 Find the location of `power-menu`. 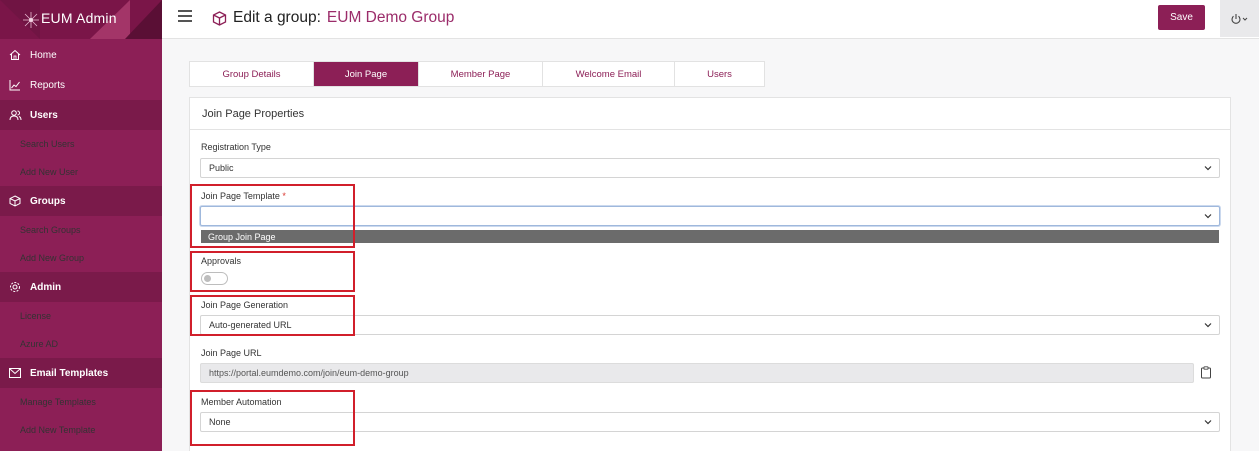

power-menu is located at coordinates (1239, 18).